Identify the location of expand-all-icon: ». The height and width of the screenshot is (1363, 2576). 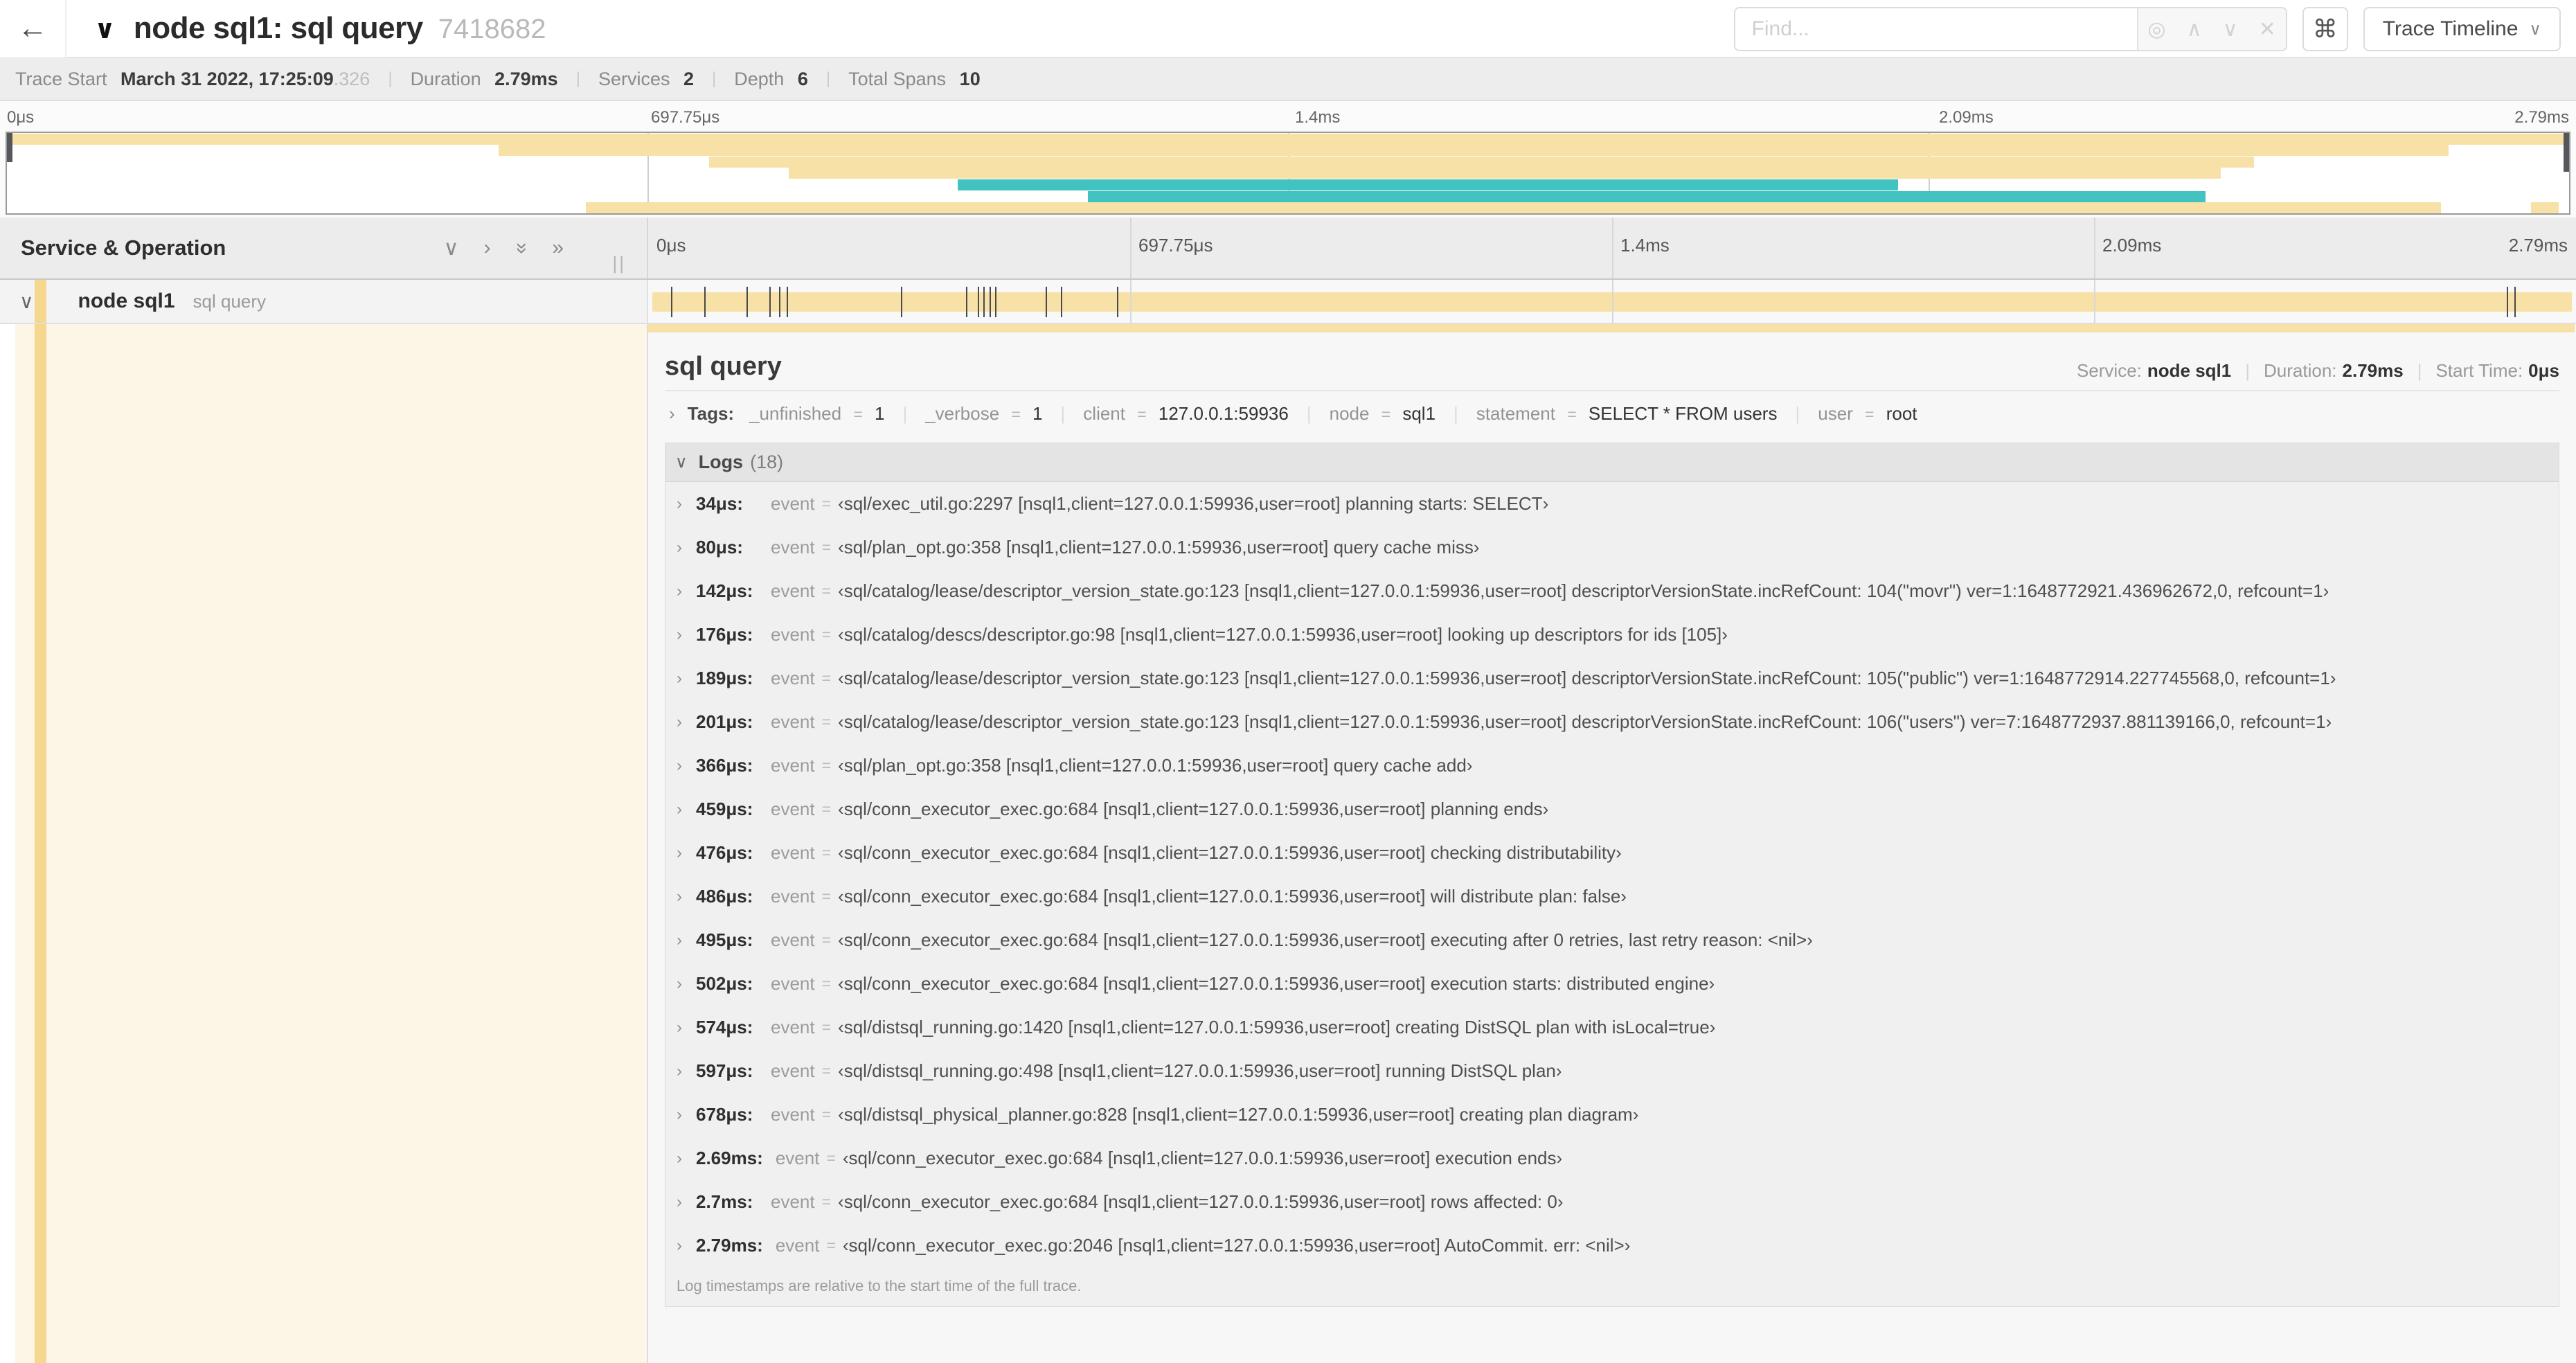
(558, 248).